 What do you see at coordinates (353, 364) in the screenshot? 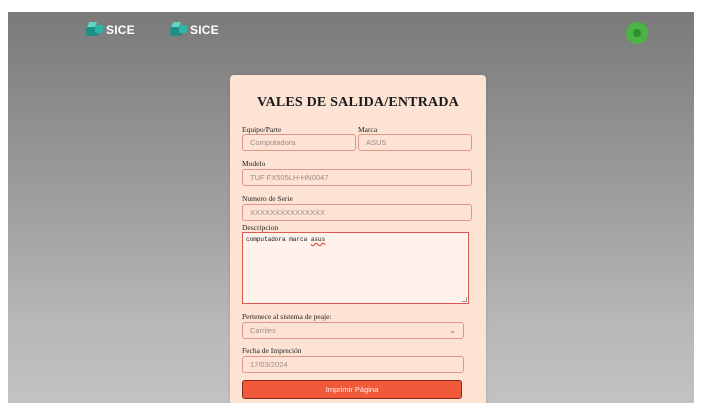
I see `fecha-input: 17/03/2024` at bounding box center [353, 364].